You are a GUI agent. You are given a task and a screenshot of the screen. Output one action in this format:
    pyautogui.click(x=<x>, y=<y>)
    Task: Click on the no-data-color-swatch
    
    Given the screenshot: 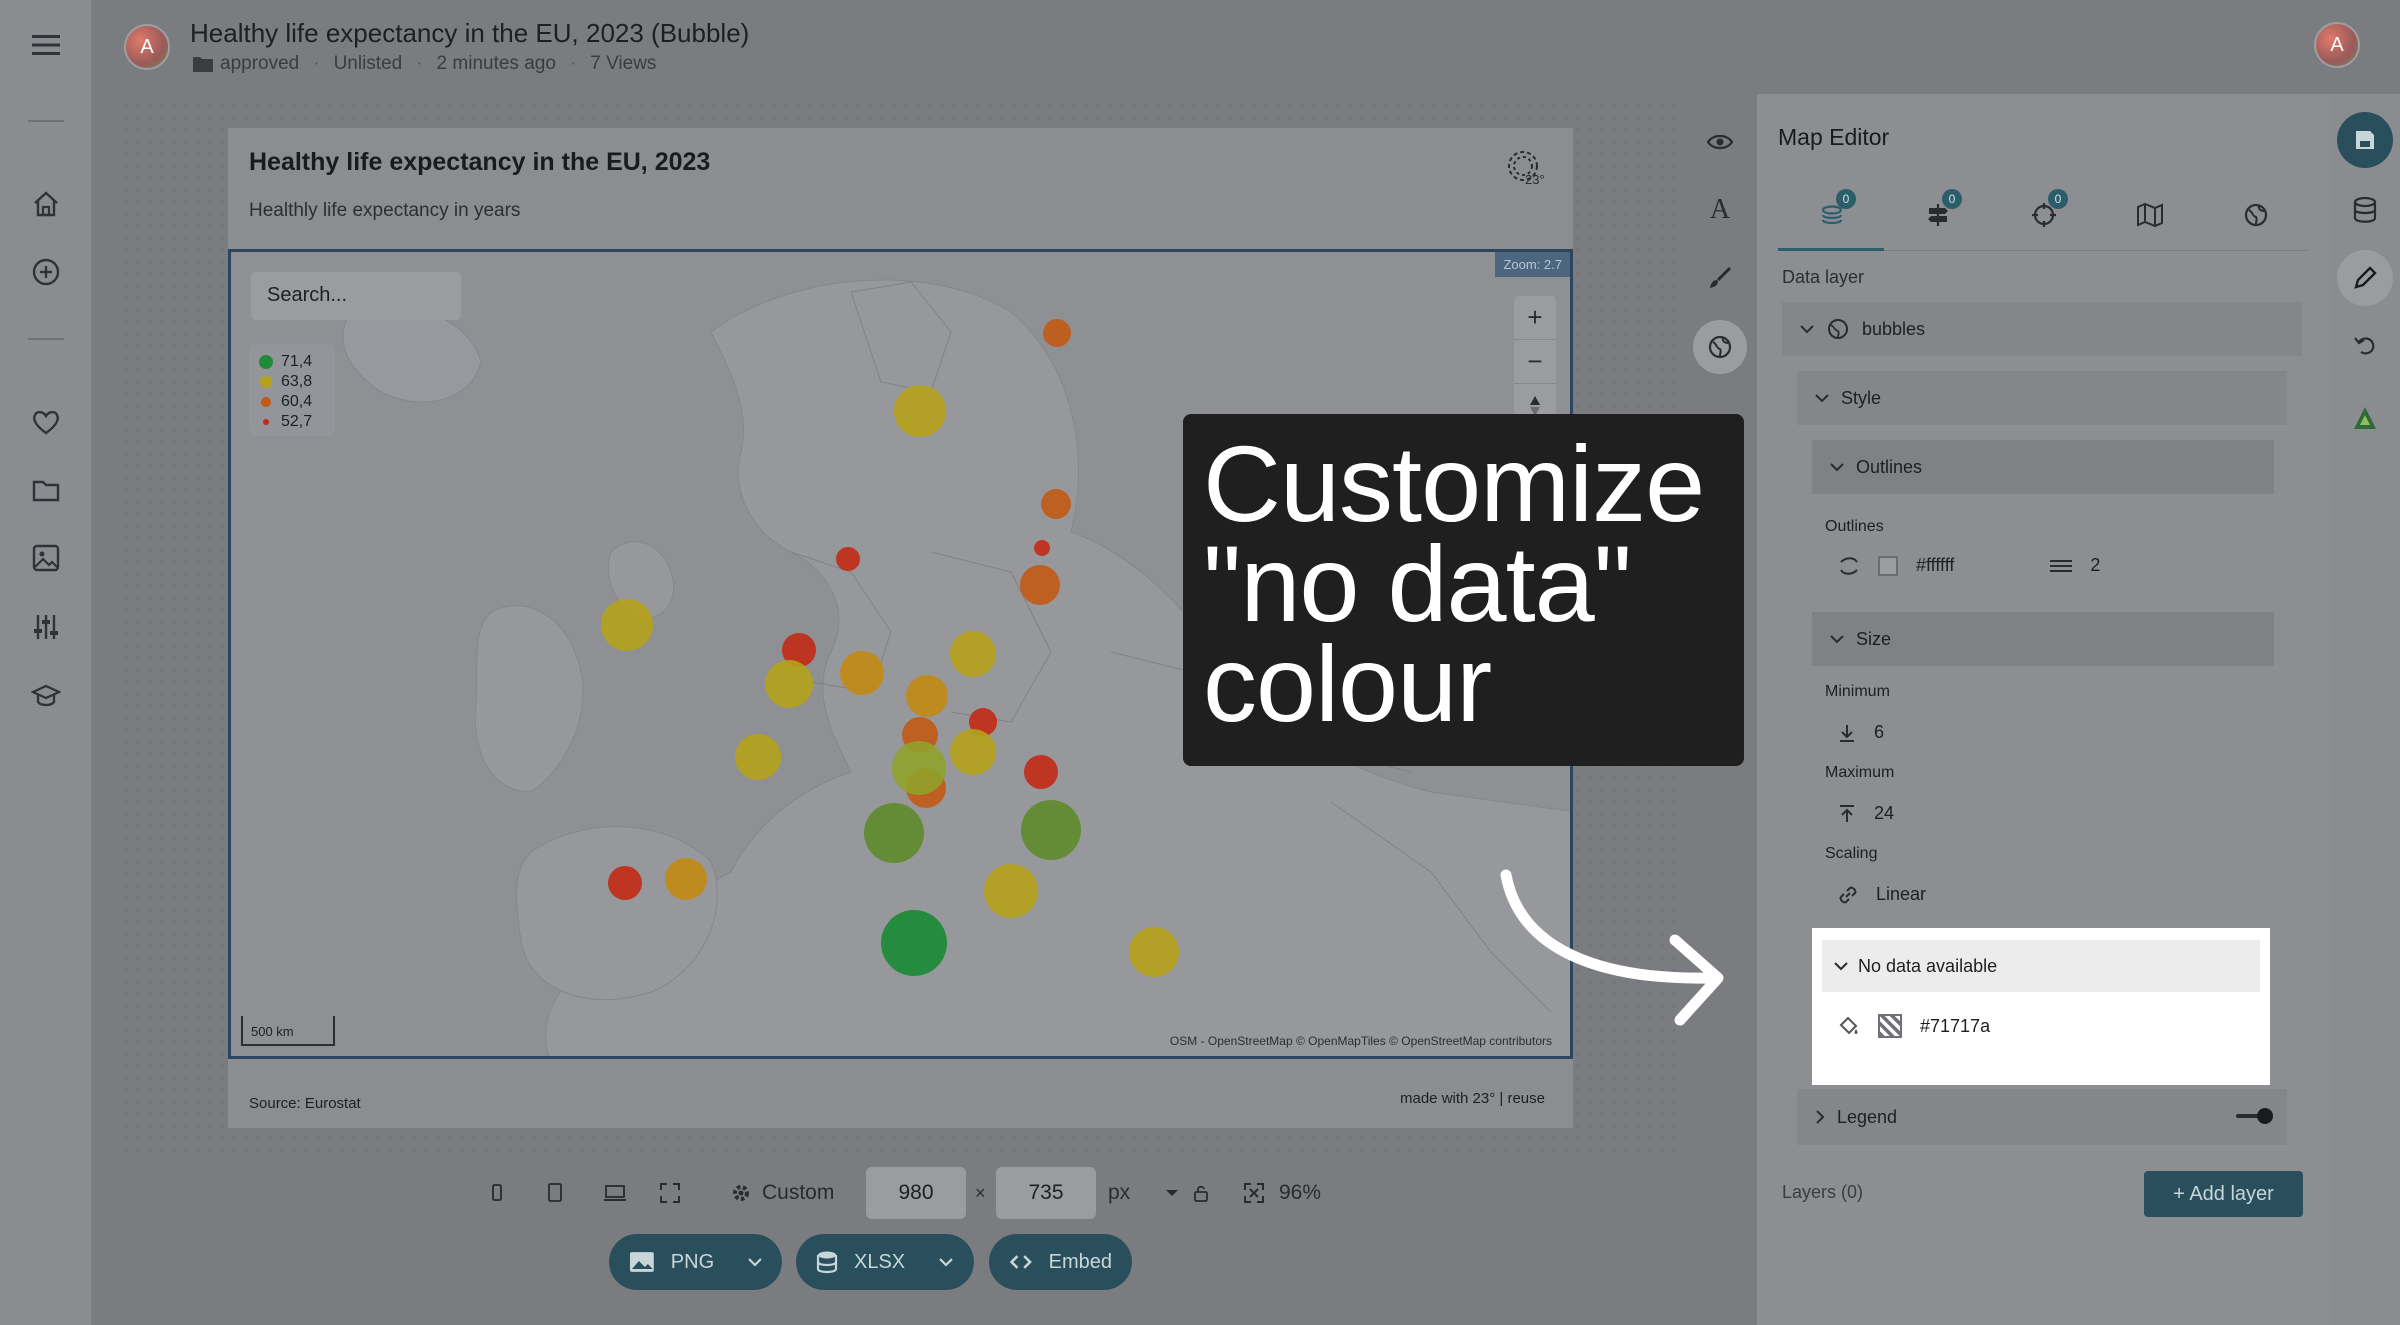 What is the action you would take?
    pyautogui.click(x=1890, y=1026)
    